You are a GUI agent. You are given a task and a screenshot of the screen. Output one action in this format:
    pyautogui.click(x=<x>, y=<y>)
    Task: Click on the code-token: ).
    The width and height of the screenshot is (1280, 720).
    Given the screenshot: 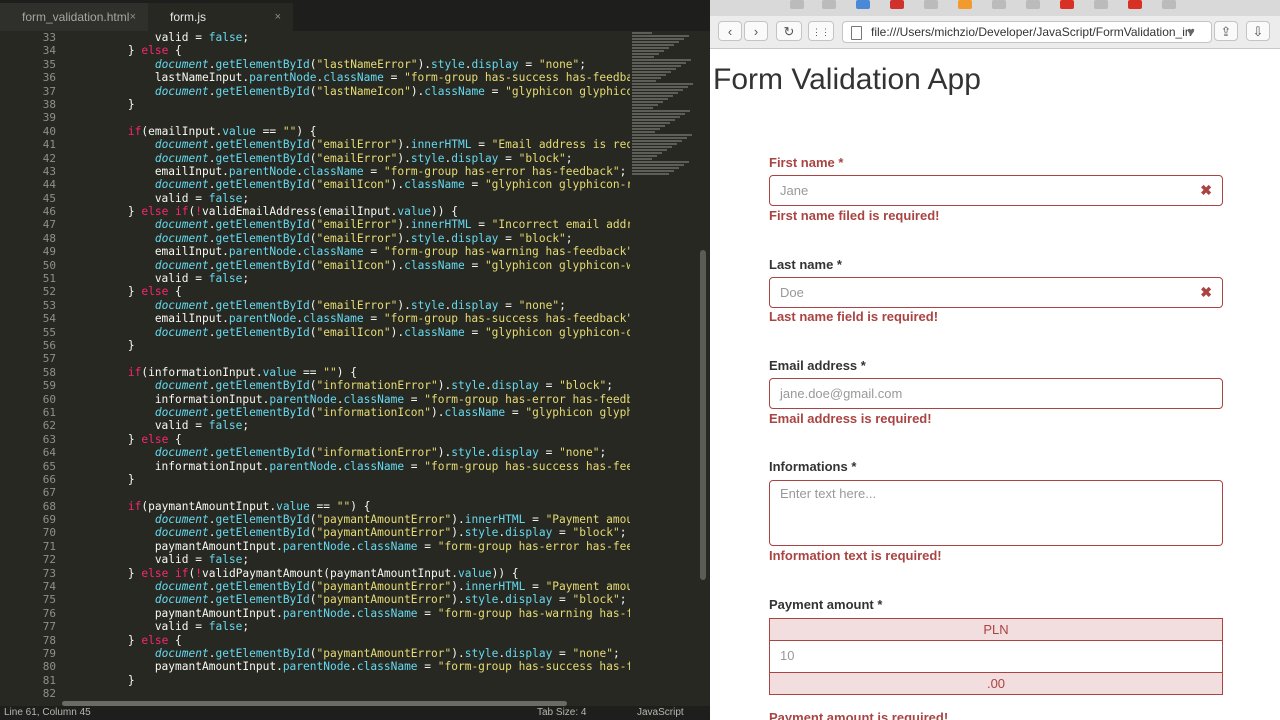 What is the action you would take?
    pyautogui.click(x=404, y=238)
    